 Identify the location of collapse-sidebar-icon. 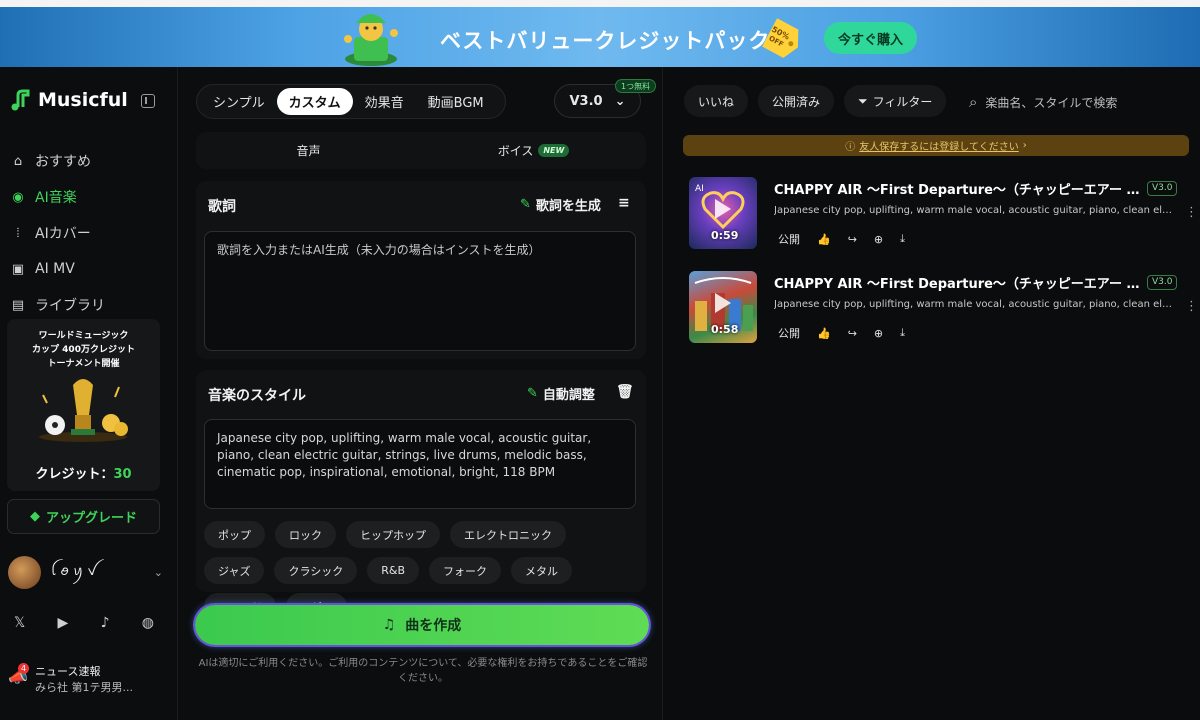
(148, 101).